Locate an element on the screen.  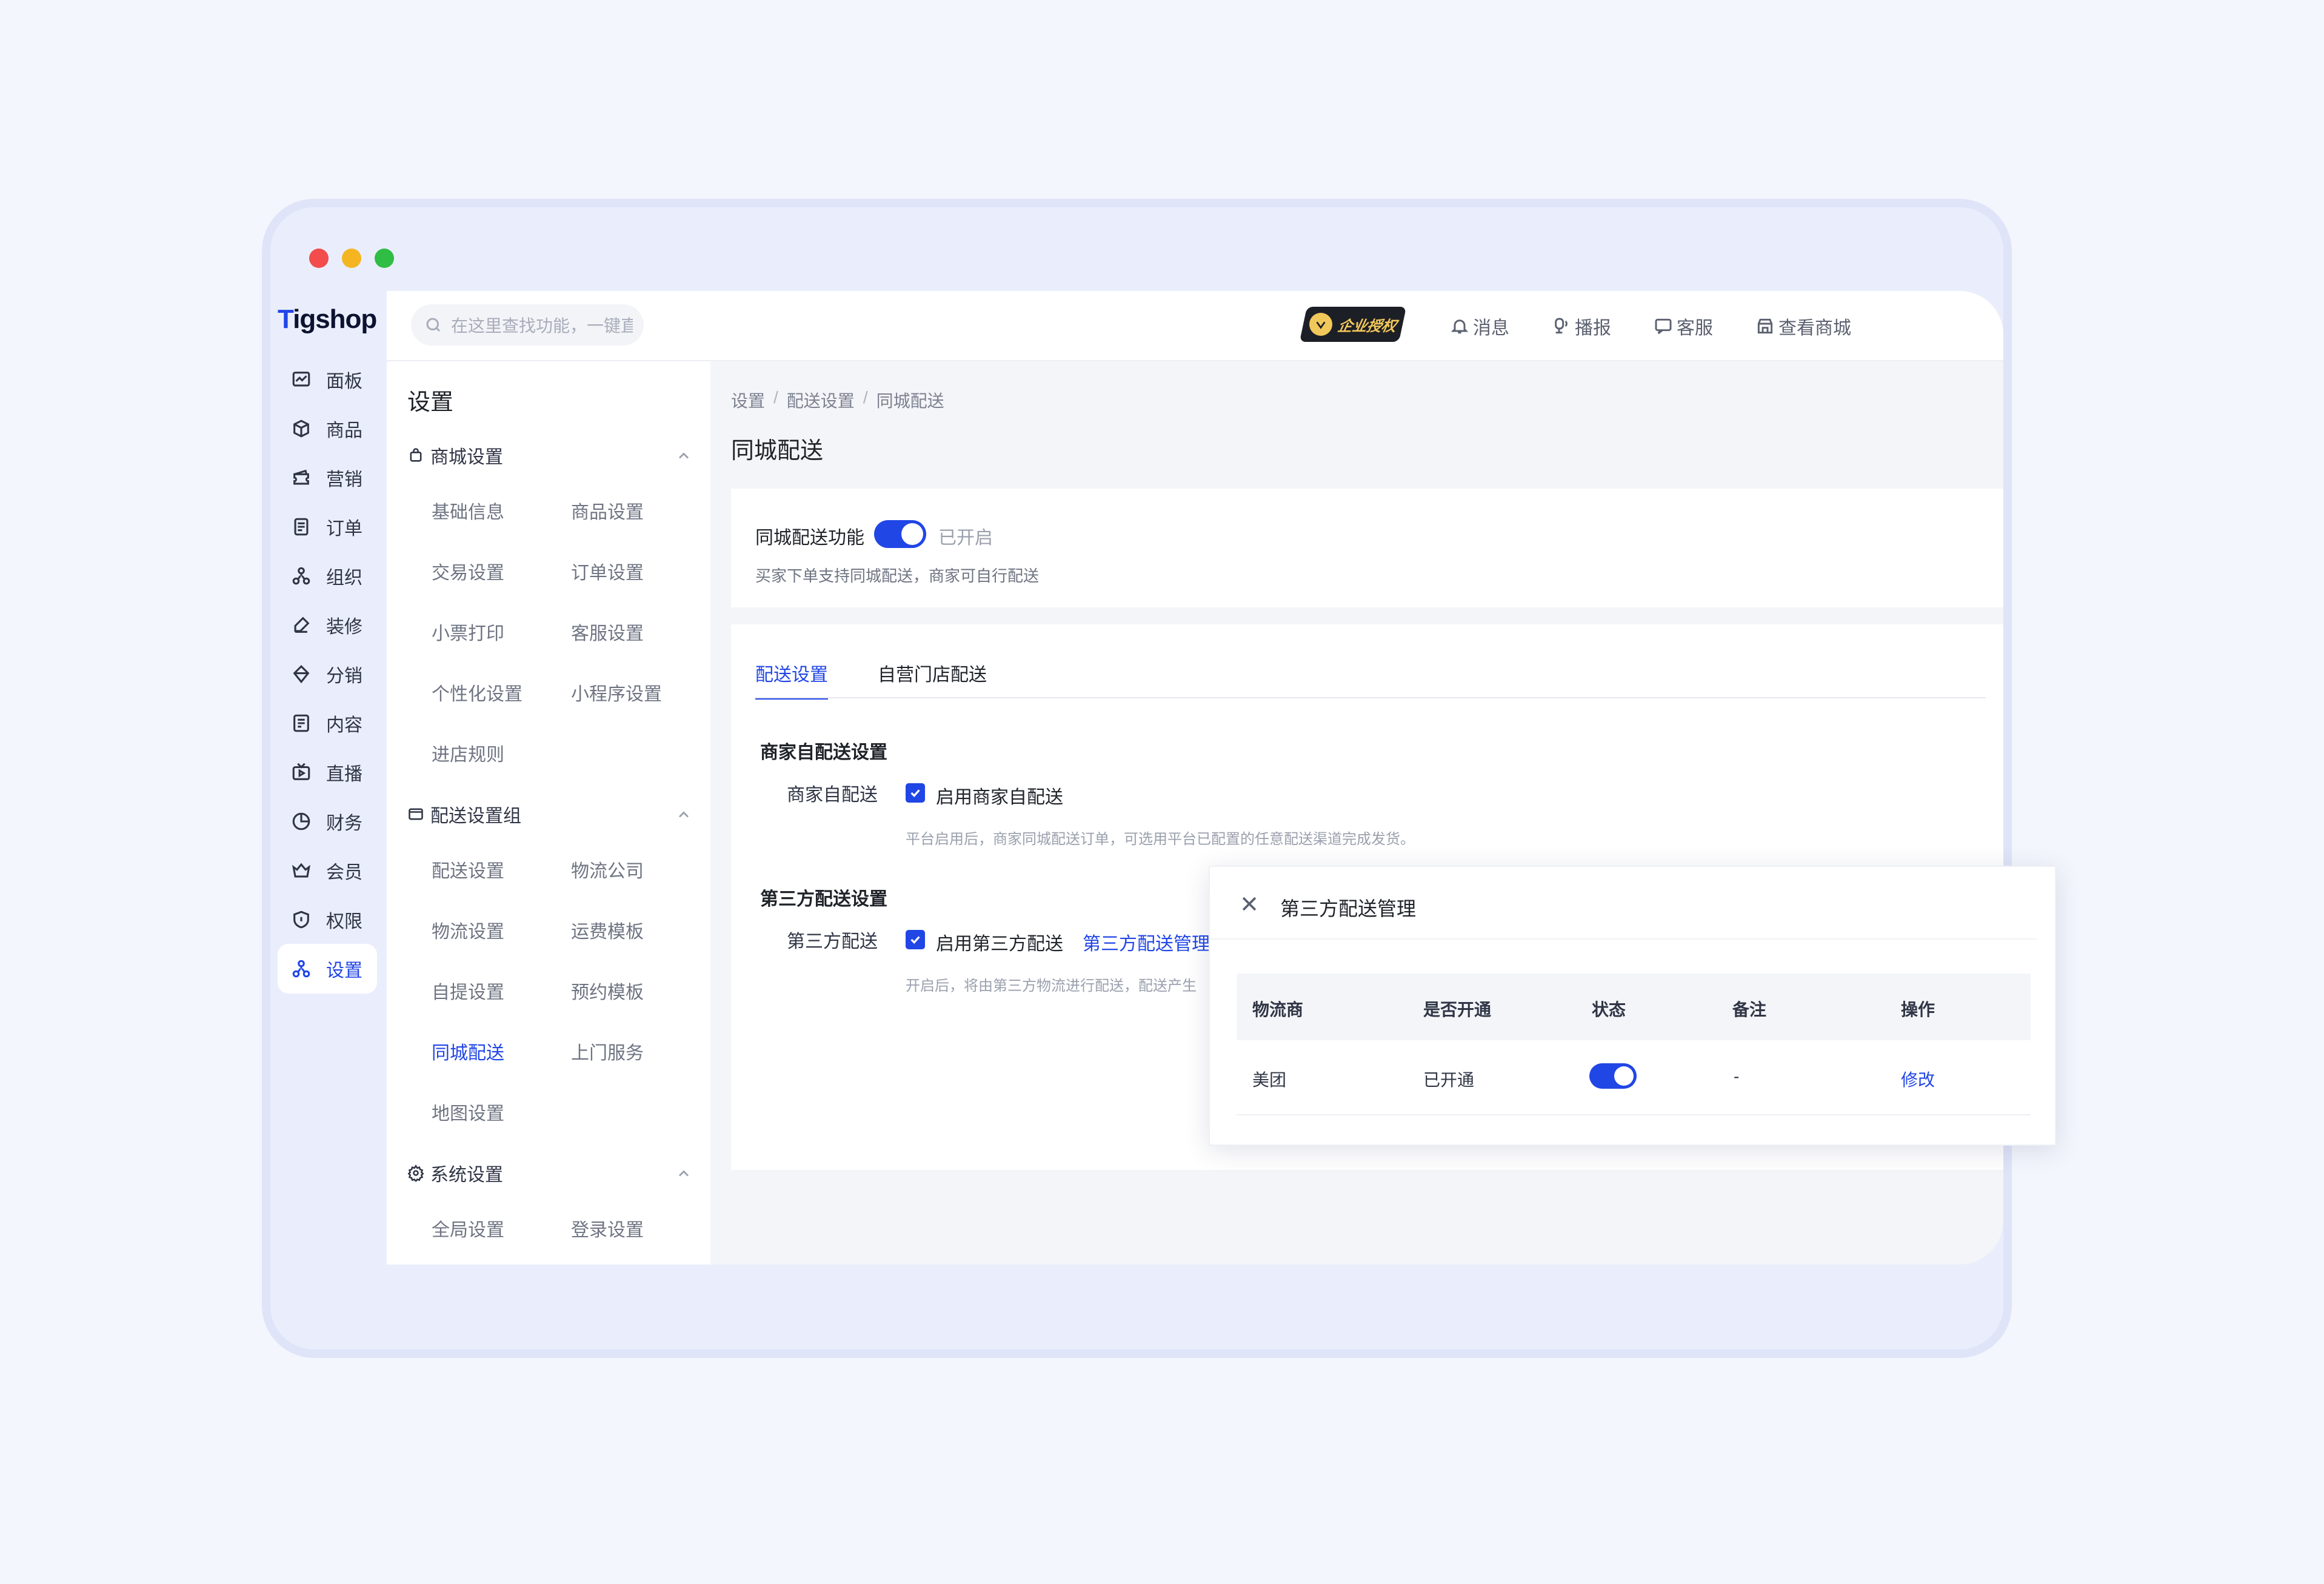
close-window-button is located at coordinates (319, 258).